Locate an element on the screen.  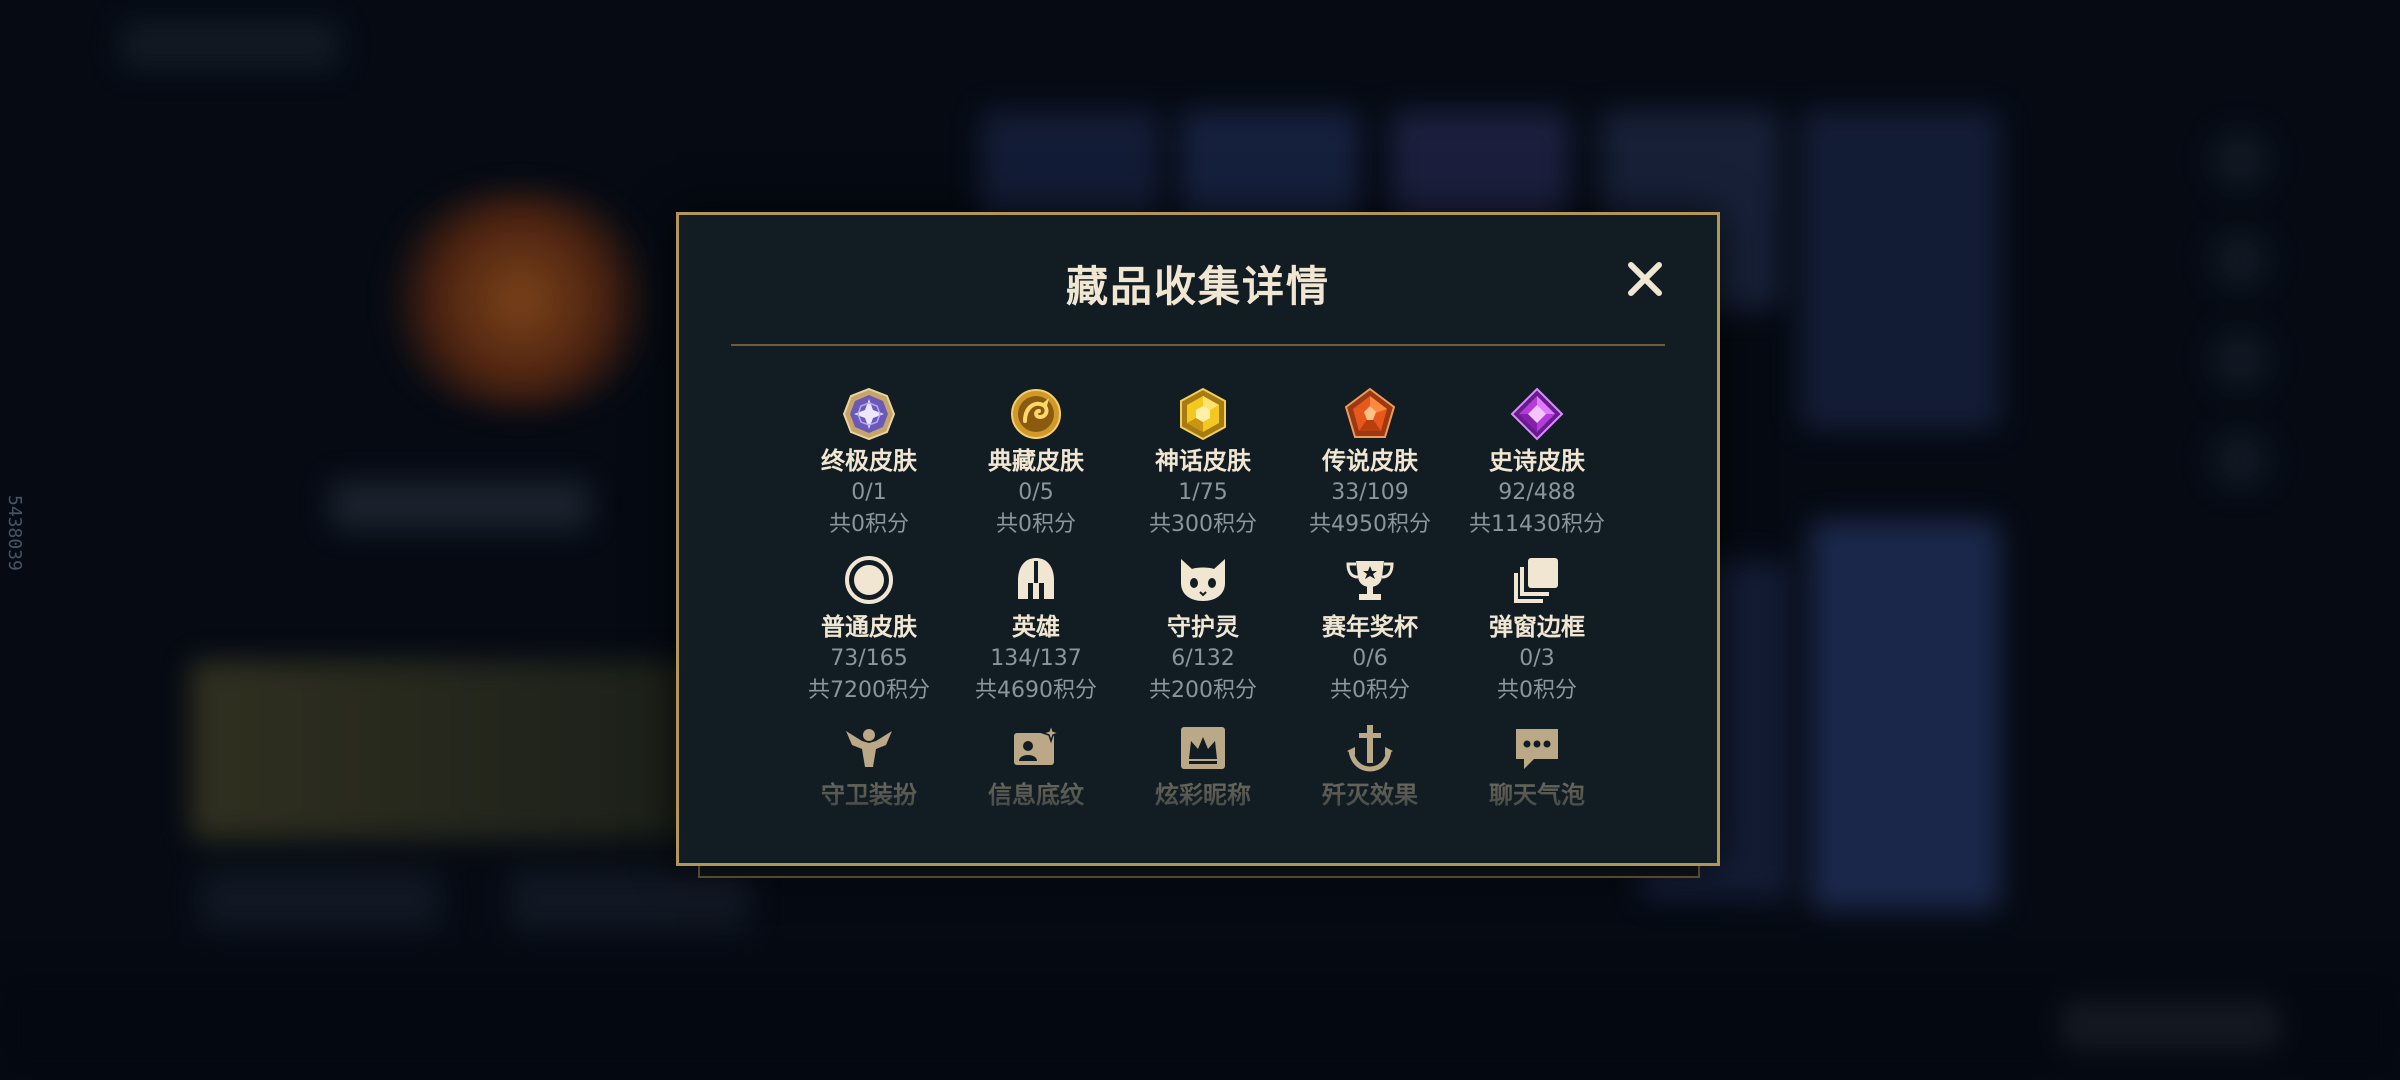
item-points: 共4690积分 is located at coordinates (1036, 690).